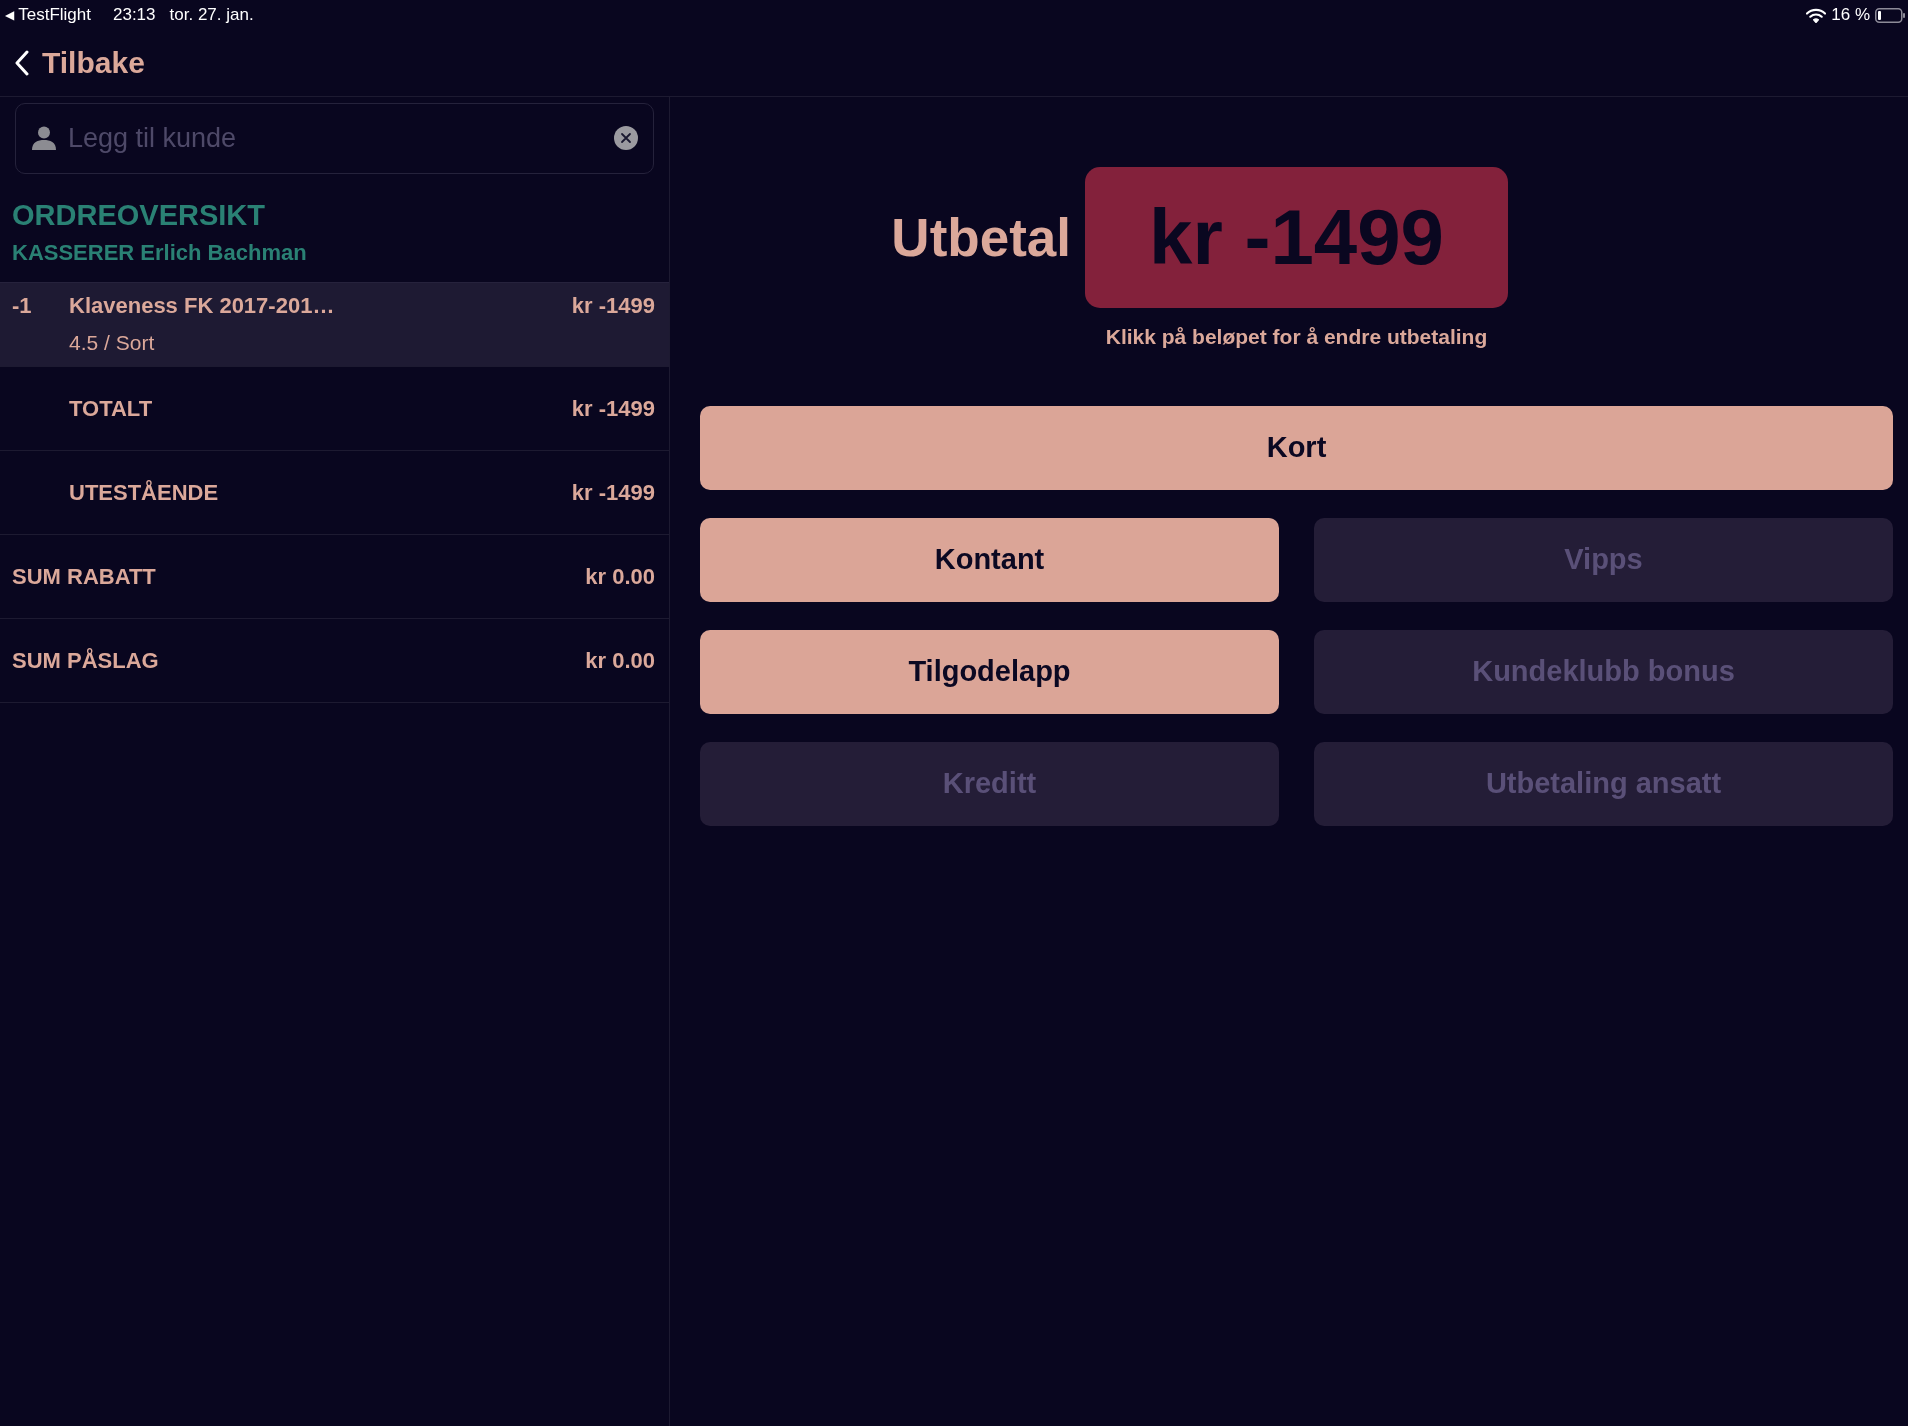 Image resolution: width=1908 pixels, height=1426 pixels. What do you see at coordinates (981, 237) in the screenshot?
I see `payout-label: Utbetal` at bounding box center [981, 237].